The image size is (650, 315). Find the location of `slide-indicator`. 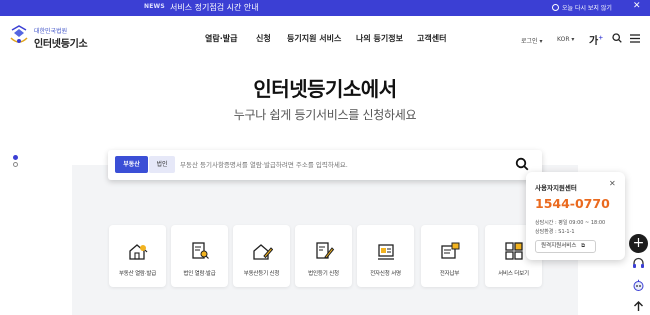

slide-indicator is located at coordinates (15, 164).